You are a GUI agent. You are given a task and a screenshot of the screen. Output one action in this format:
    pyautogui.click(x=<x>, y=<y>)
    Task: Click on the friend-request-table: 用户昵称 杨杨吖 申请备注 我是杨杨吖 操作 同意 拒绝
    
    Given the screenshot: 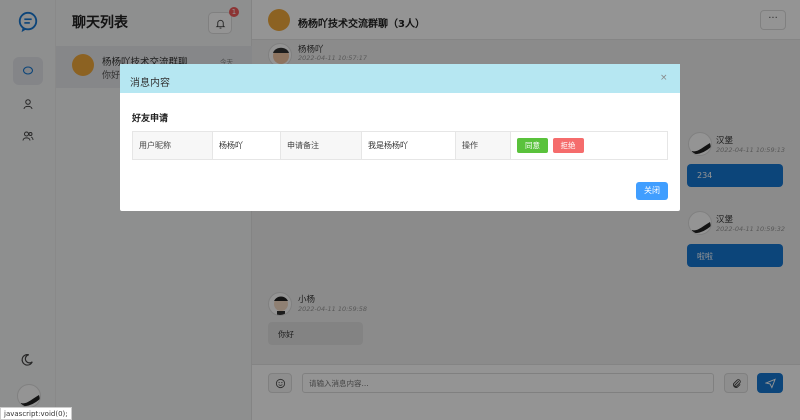 What is the action you would take?
    pyautogui.click(x=400, y=145)
    